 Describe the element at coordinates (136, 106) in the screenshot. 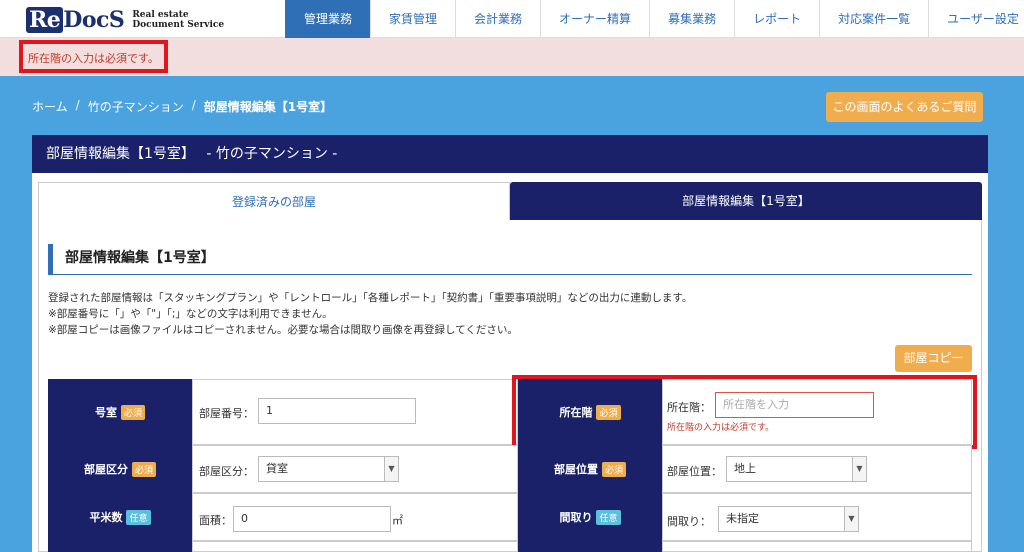

I see `breadcrumb-property: 竹の子マンション` at that location.